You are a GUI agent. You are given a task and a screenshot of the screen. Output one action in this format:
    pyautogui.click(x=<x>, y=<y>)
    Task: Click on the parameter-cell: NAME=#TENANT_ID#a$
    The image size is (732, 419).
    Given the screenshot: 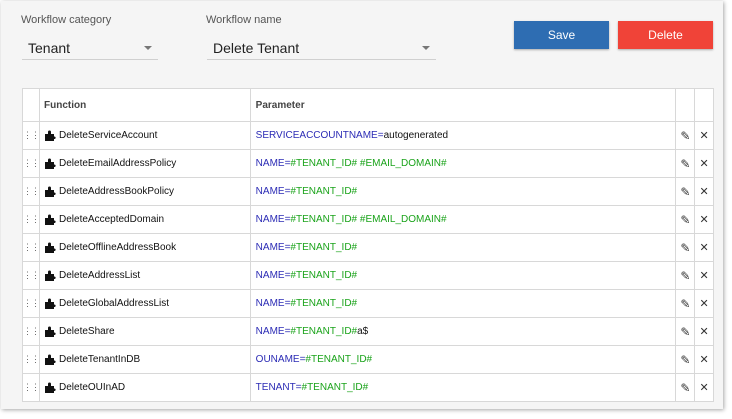 What is the action you would take?
    pyautogui.click(x=463, y=331)
    